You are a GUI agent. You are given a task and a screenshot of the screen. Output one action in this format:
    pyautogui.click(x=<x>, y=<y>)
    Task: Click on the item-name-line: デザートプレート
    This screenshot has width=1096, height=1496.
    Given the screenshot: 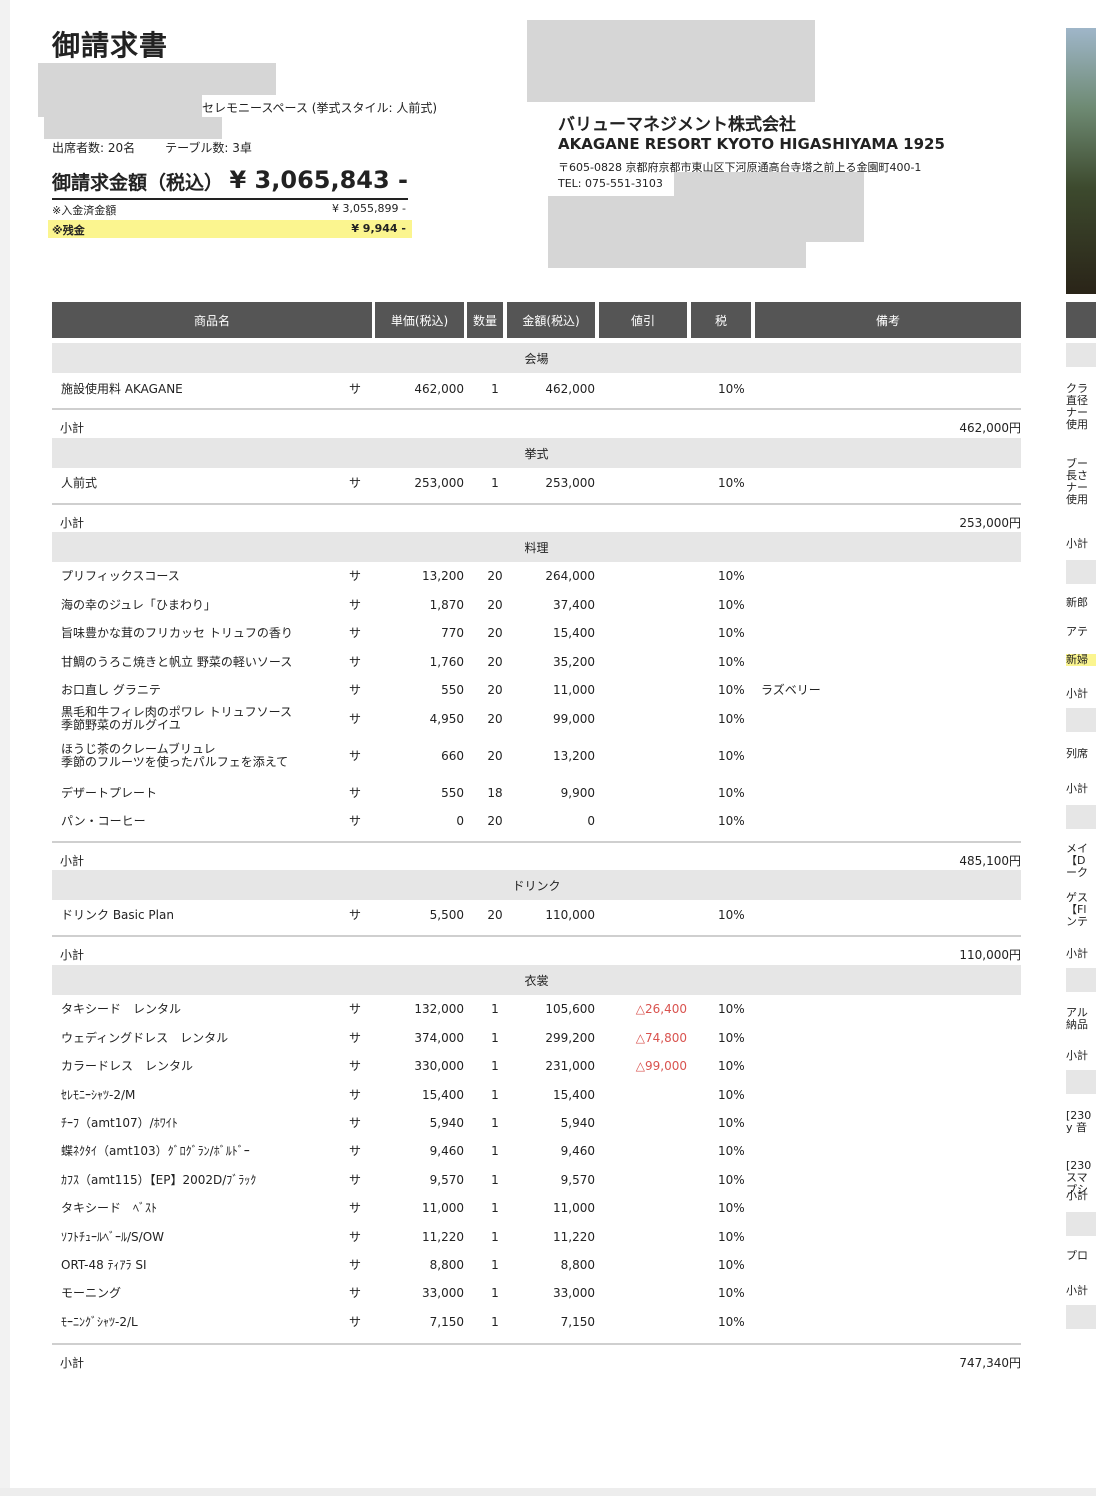 What is the action you would take?
    pyautogui.click(x=109, y=793)
    